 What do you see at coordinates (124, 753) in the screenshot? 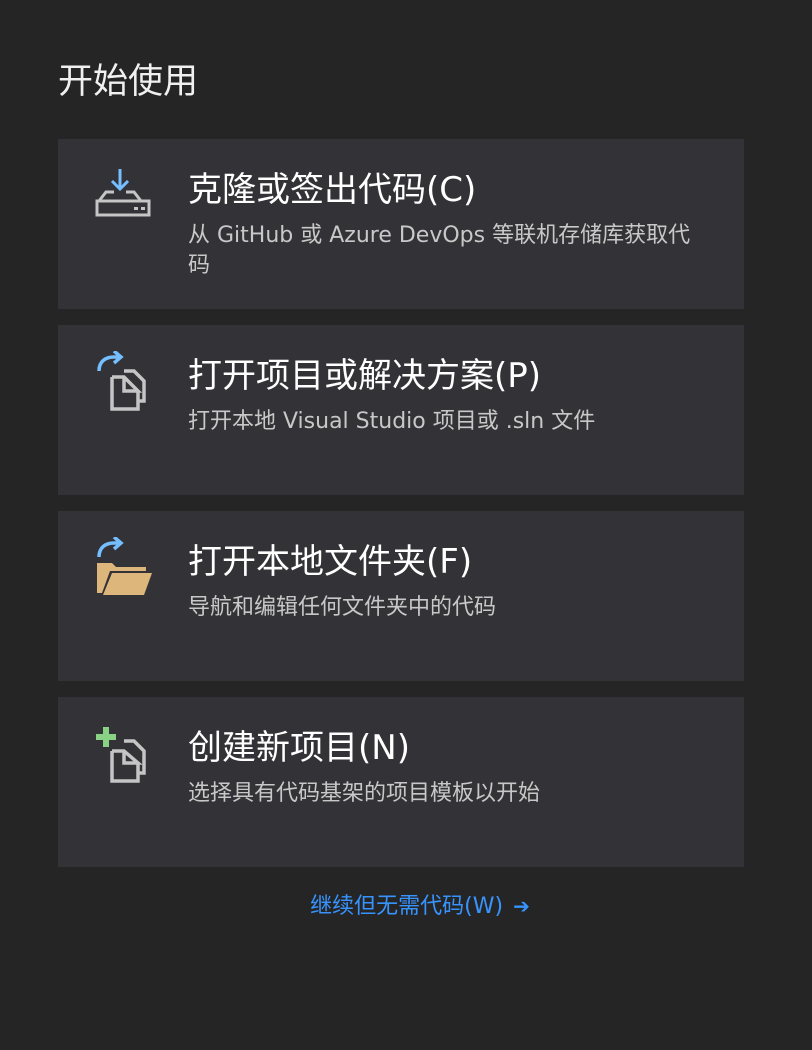
I see `new-project-icon` at bounding box center [124, 753].